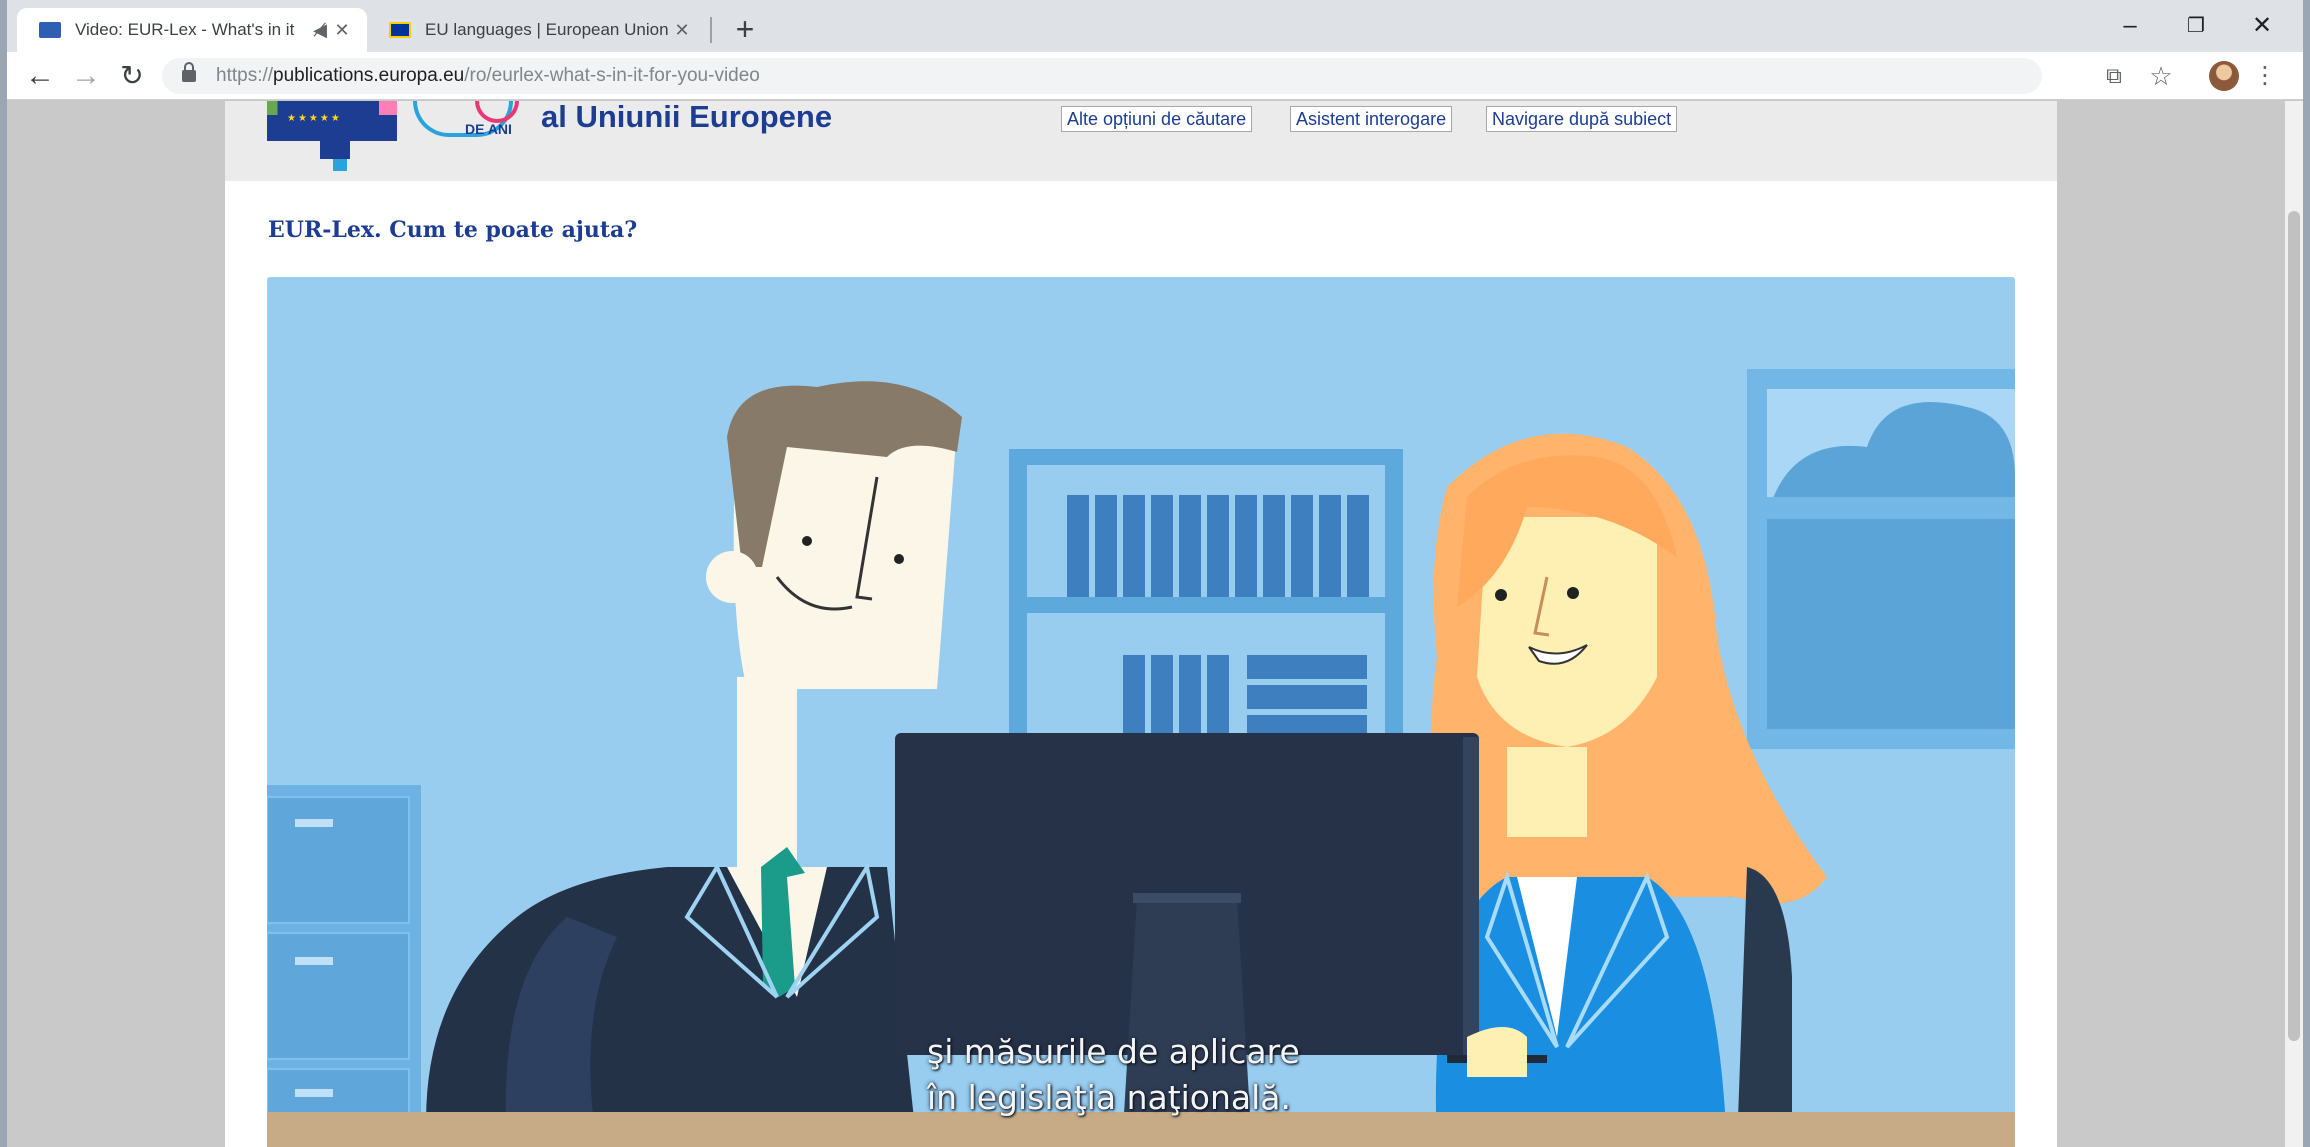  Describe the element at coordinates (1371, 119) in the screenshot. I see `query-assistant-link: Asistent interogare` at that location.